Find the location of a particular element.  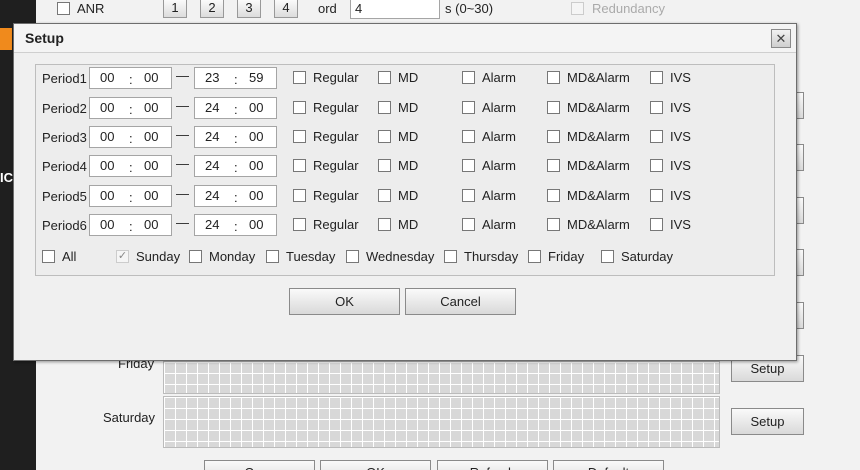

period-label: Period2 is located at coordinates (64, 108).